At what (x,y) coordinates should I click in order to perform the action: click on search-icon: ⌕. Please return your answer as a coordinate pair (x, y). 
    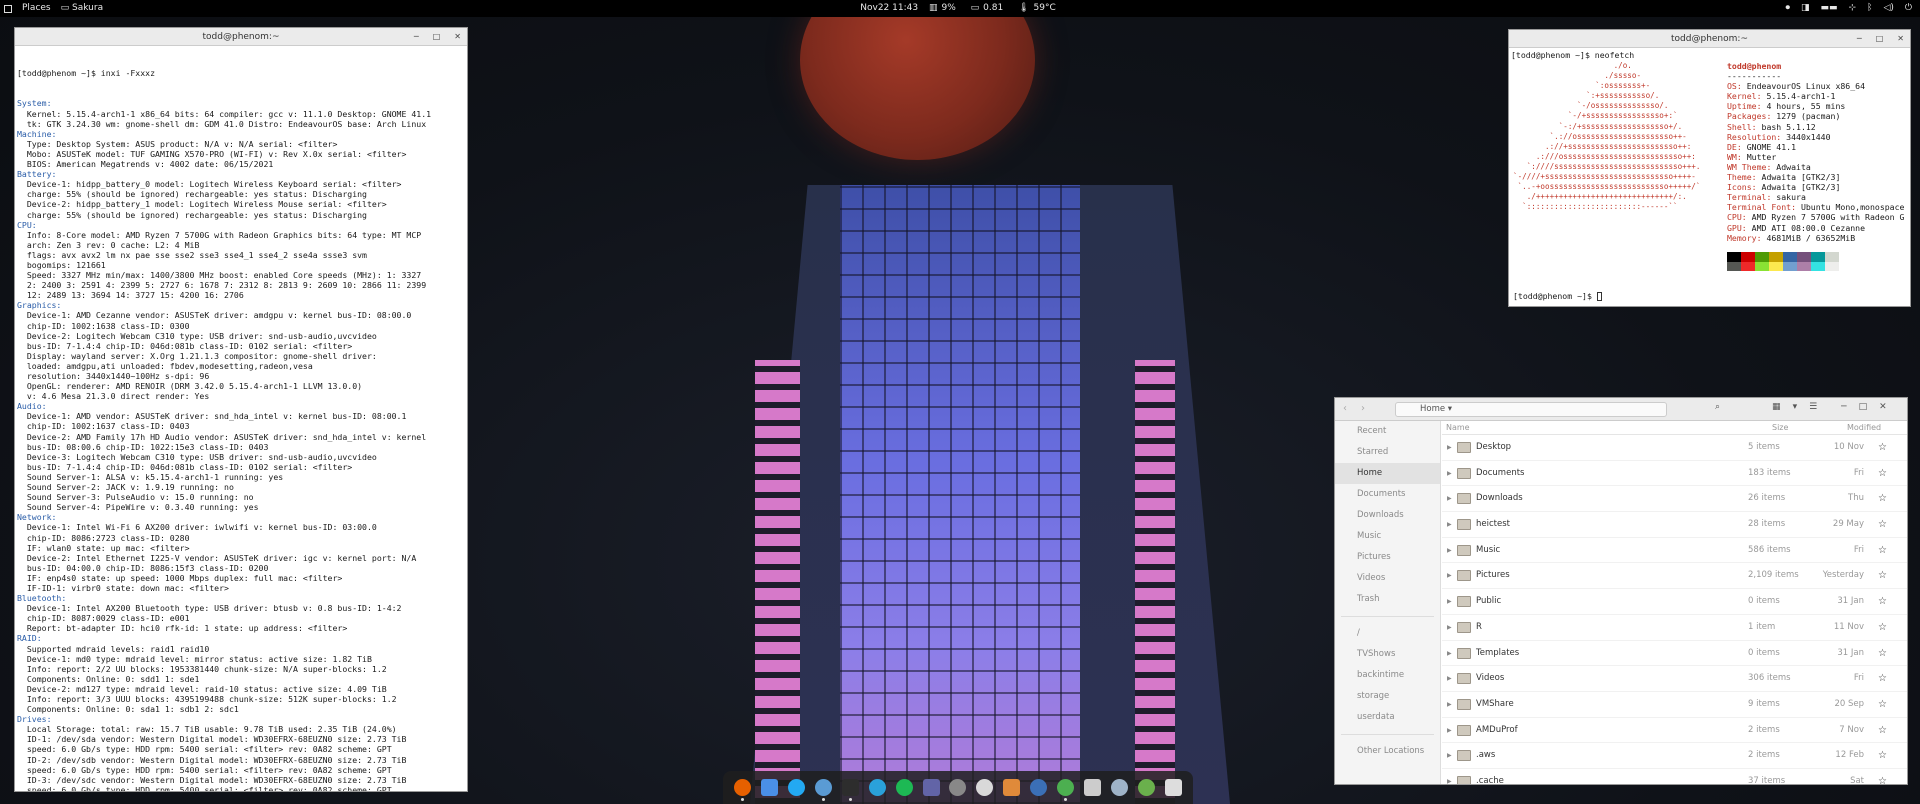
    Looking at the image, I should click on (1717, 407).